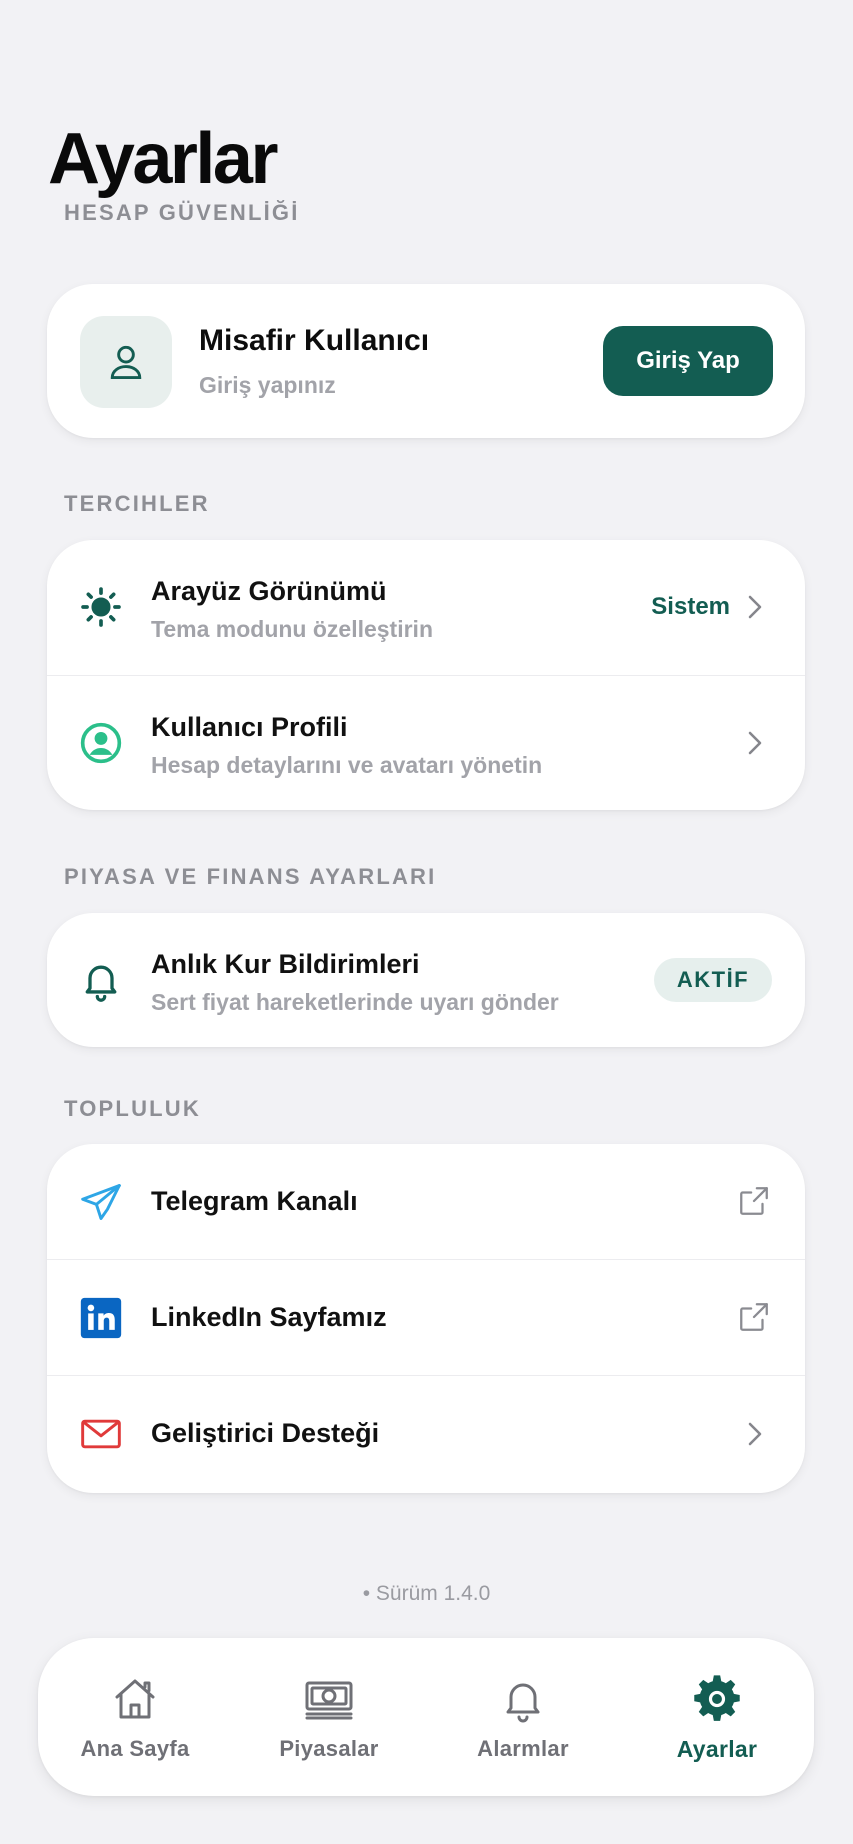  Describe the element at coordinates (101, 1434) in the screenshot. I see `mail-icon` at that location.